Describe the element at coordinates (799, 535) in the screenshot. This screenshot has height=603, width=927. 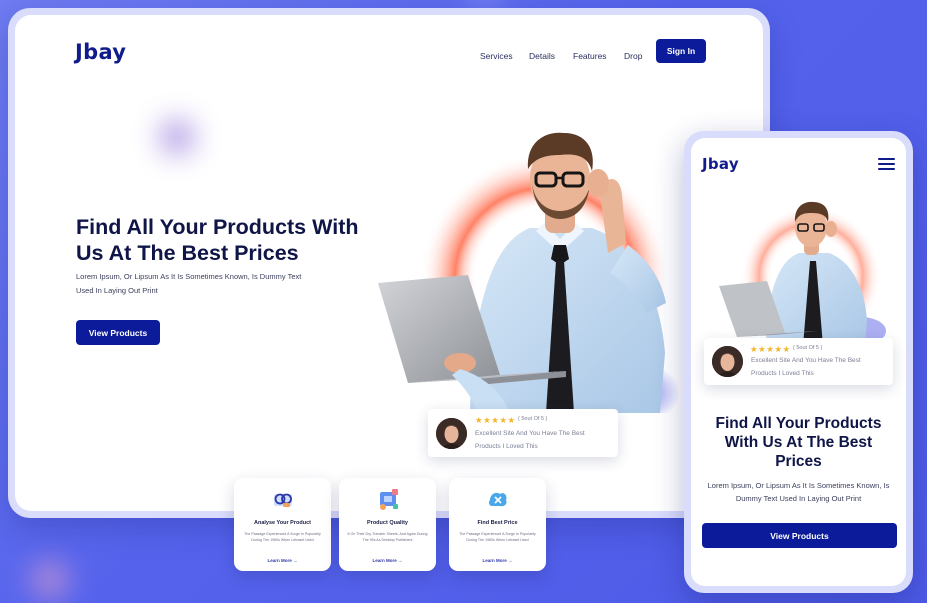
I see `mobile-view-products-button: View Products` at that location.